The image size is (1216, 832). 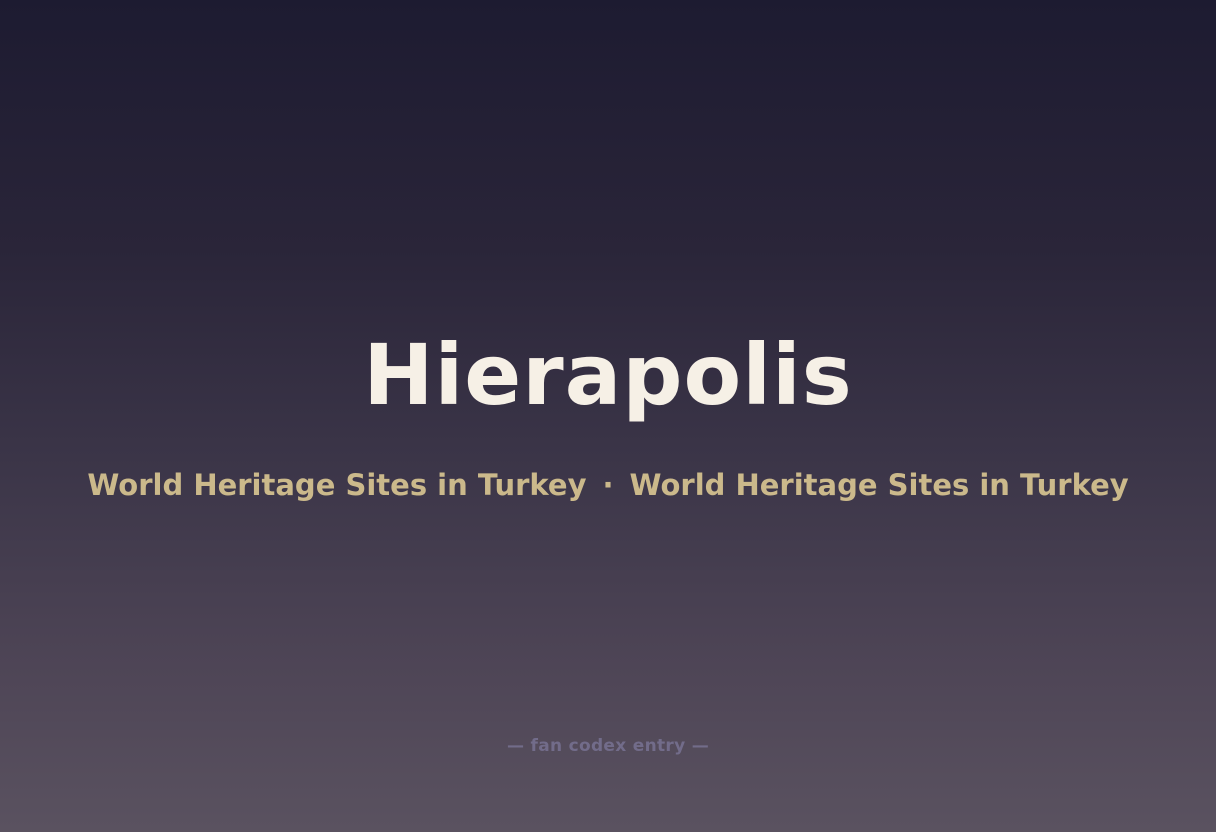 What do you see at coordinates (337, 485) in the screenshot?
I see `subtitle-category-1: World Heritage Sites in Turkey` at bounding box center [337, 485].